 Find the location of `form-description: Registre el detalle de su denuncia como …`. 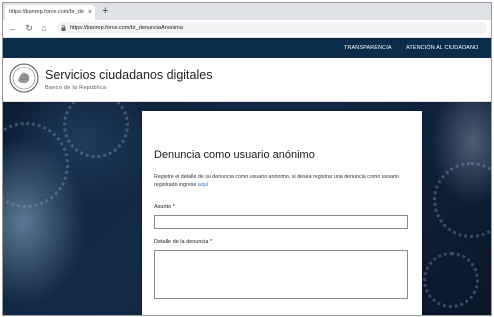

form-description: Registre el detalle de su denuncia como … is located at coordinates (281, 181).